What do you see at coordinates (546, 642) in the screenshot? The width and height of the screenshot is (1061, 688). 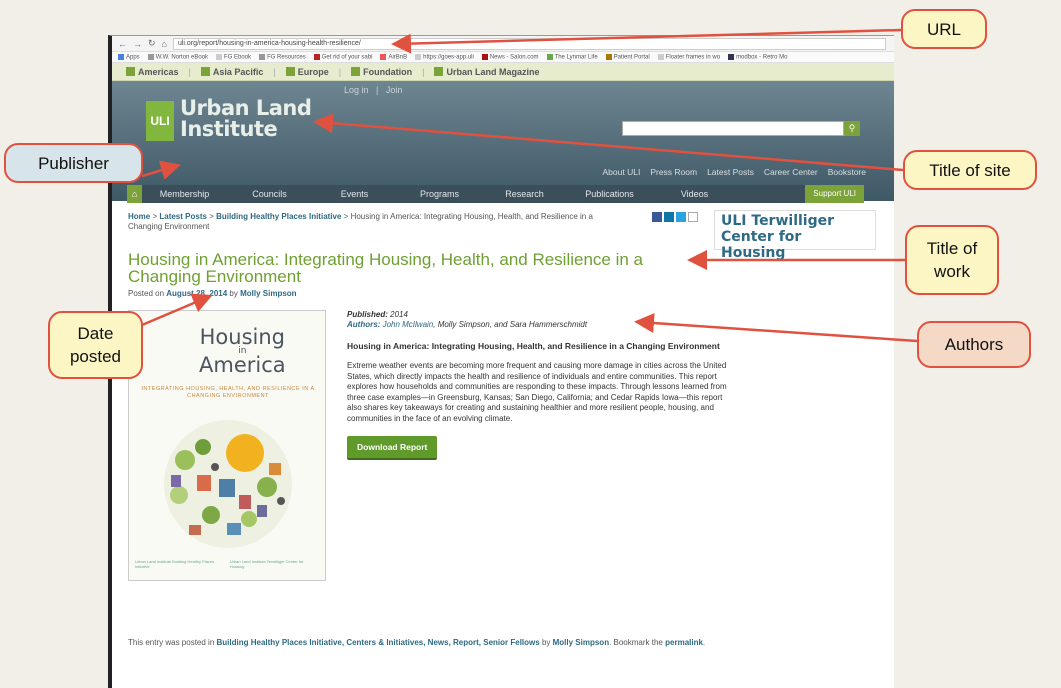 I see `footer-by: by` at bounding box center [546, 642].